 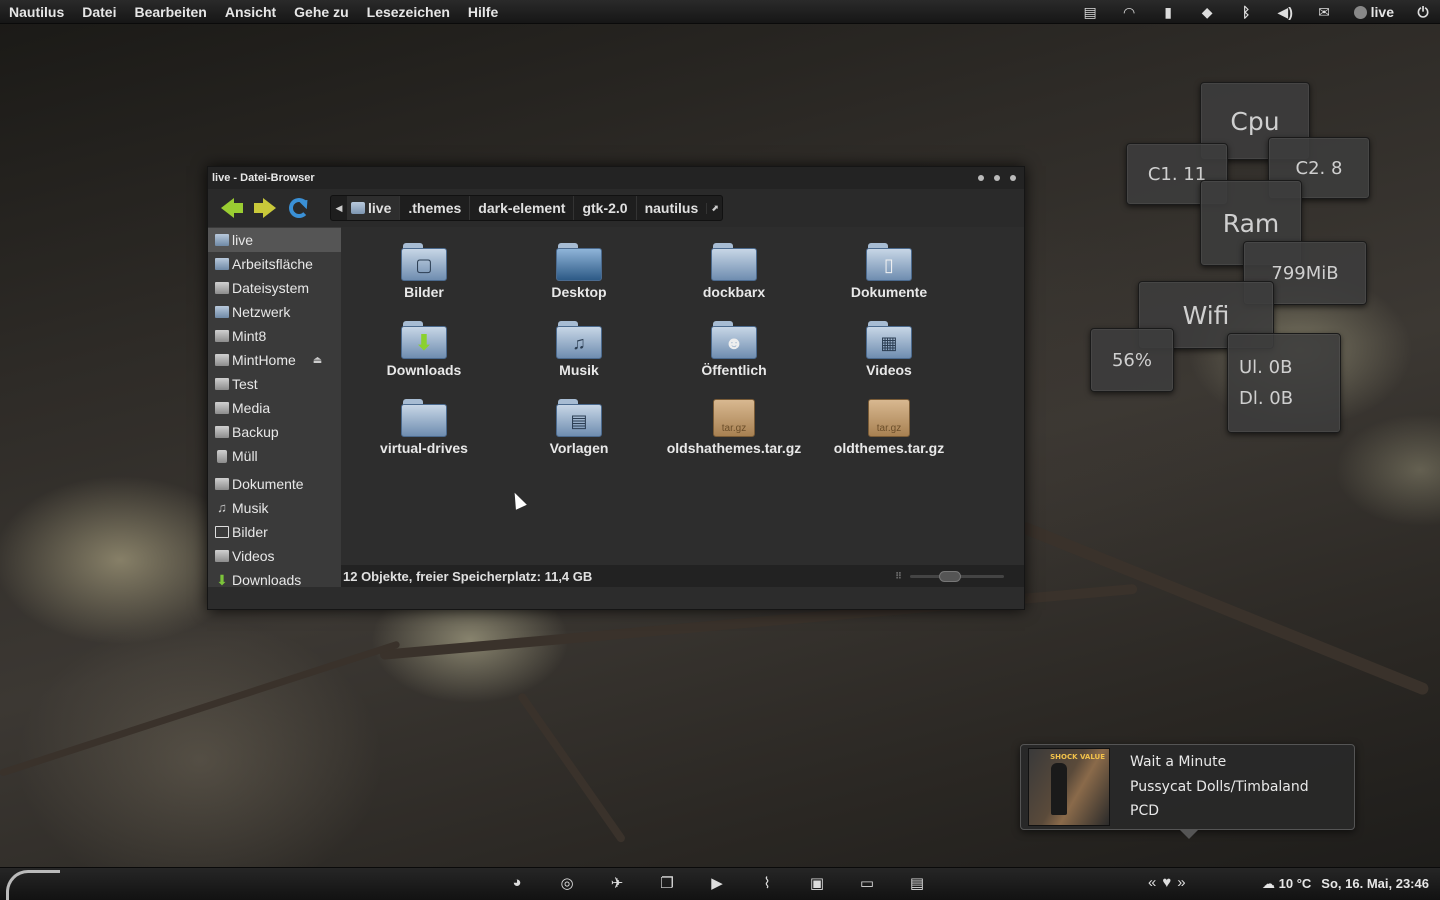 I want to click on sidebar-item-arbeitsflaeche: Arbeitsfläche, so click(x=274, y=264).